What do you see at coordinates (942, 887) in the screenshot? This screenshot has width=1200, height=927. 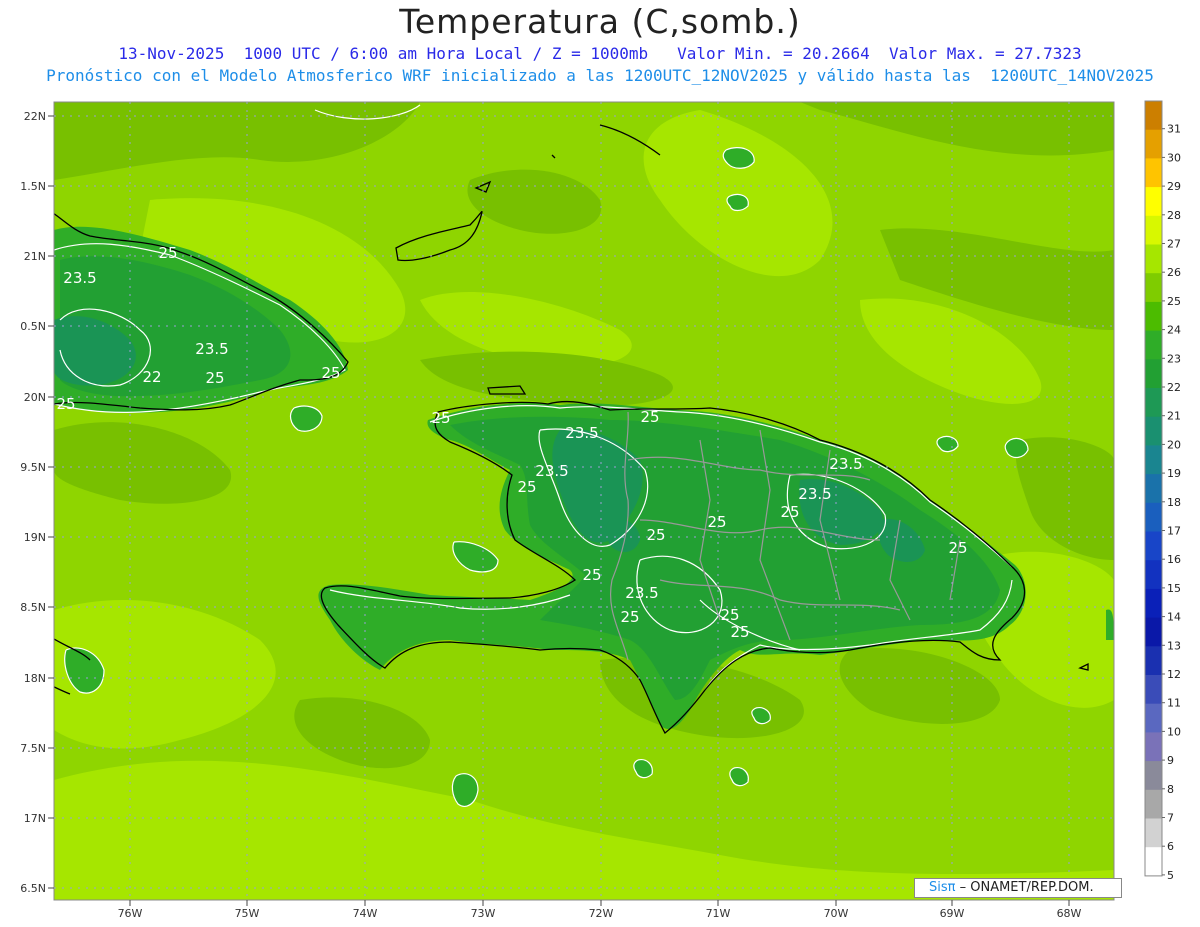 I see `credit-brand: Sisπ` at bounding box center [942, 887].